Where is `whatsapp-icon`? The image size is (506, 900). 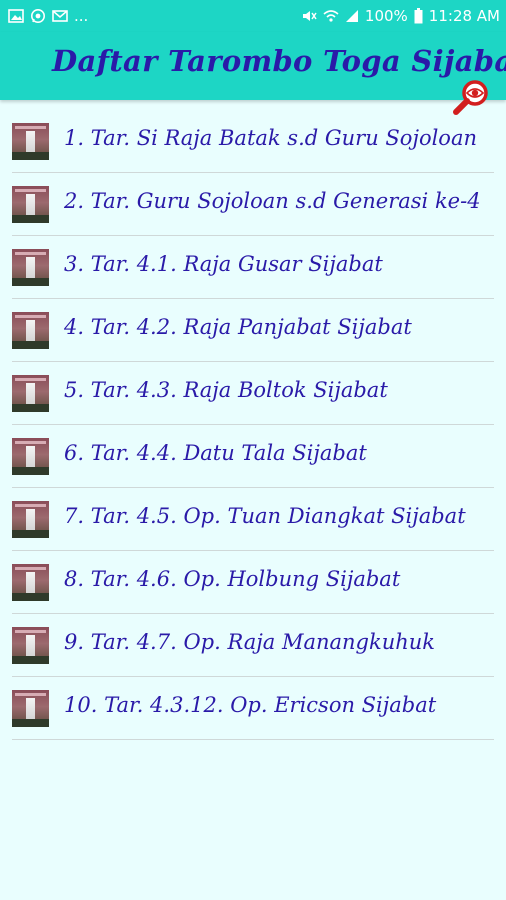 whatsapp-icon is located at coordinates (38, 16).